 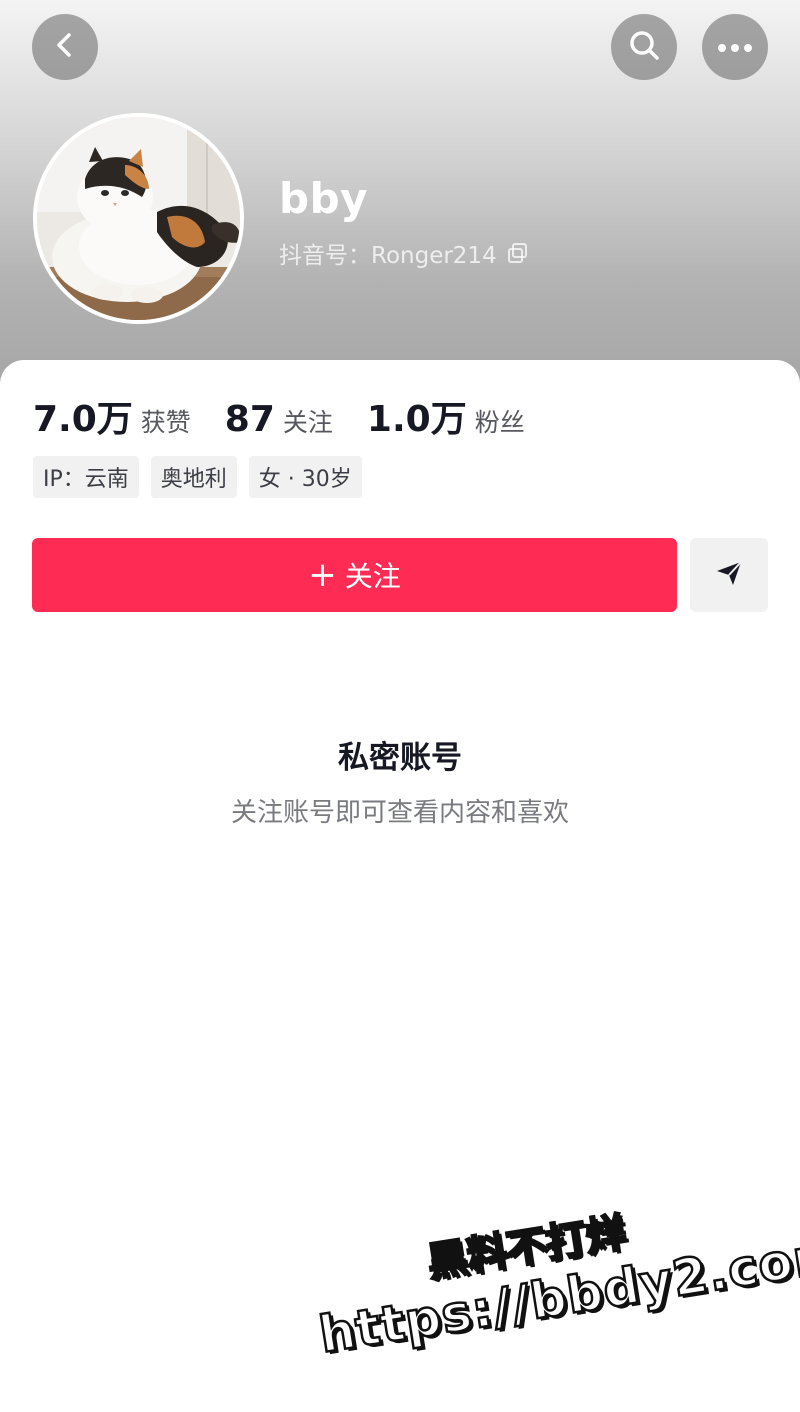 What do you see at coordinates (249, 419) in the screenshot?
I see `stat-value: 87` at bounding box center [249, 419].